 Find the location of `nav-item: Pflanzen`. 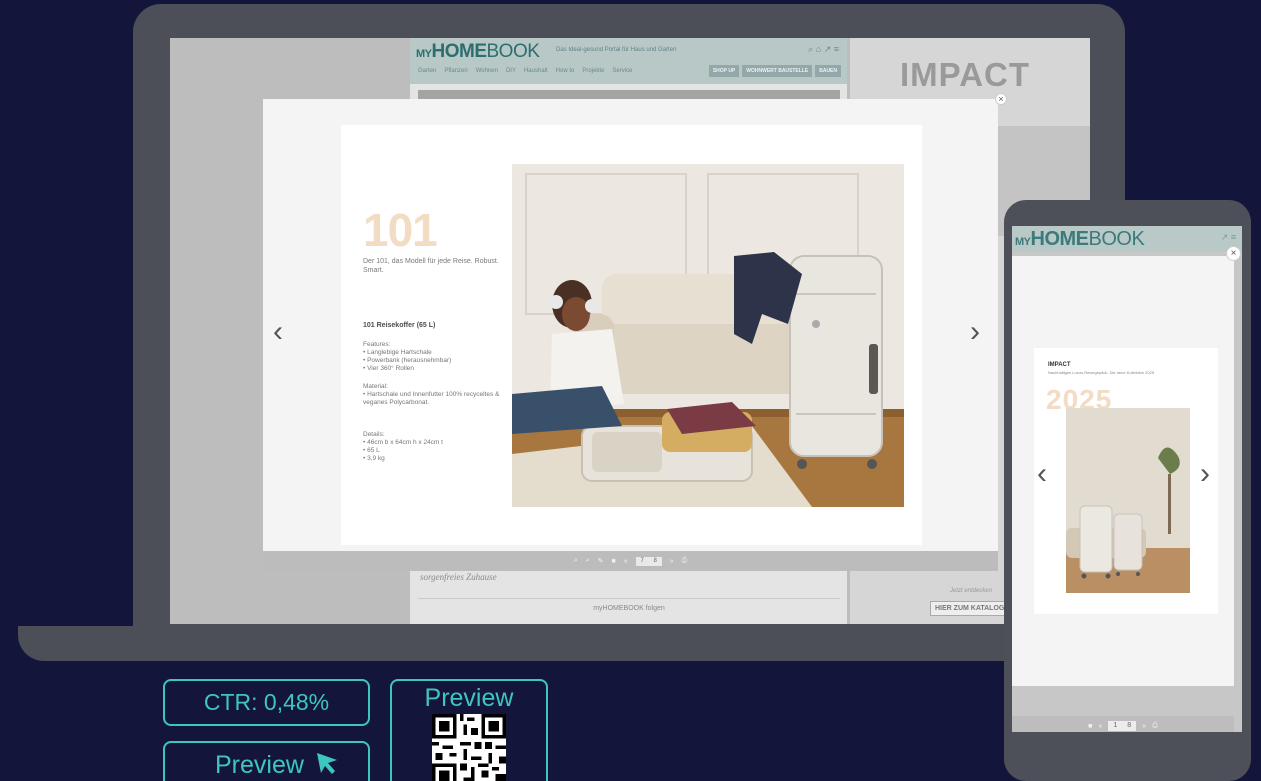

nav-item: Pflanzen is located at coordinates (455, 71).